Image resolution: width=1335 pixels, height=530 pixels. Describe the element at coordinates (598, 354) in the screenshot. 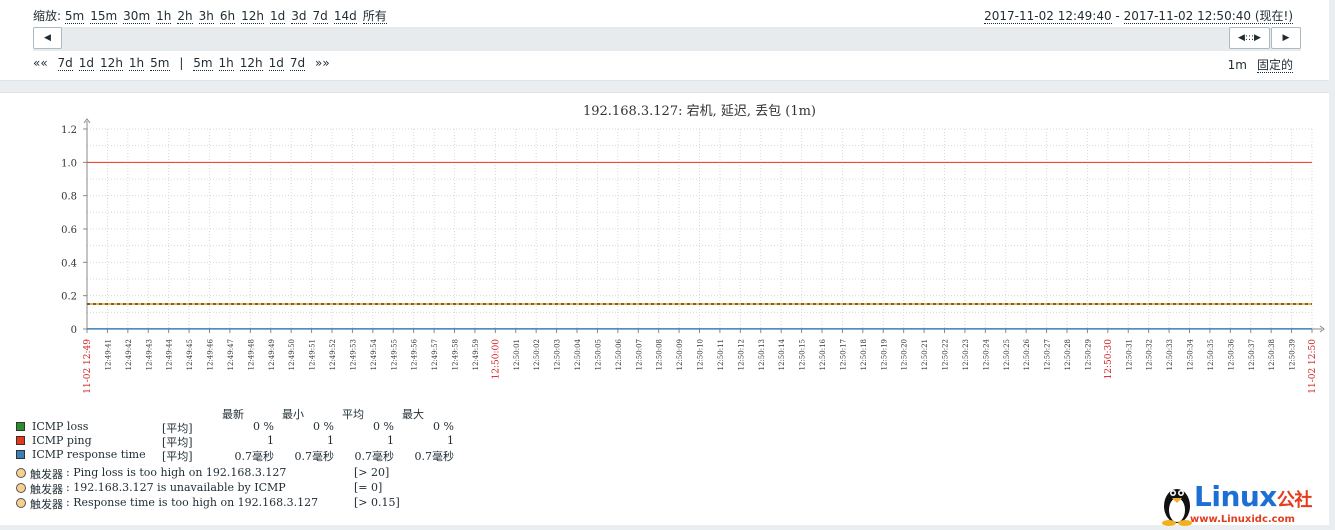

I see `x-tick-label: 12:50:05` at that location.